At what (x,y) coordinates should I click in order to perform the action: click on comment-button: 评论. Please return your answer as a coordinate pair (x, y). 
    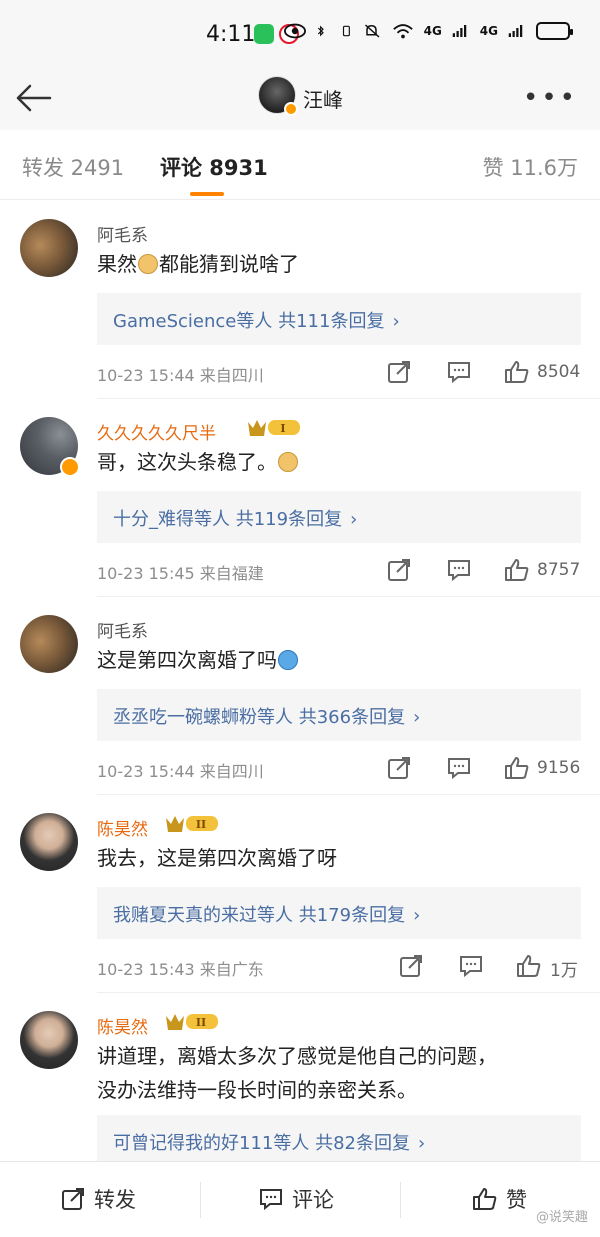
    Looking at the image, I should click on (296, 1199).